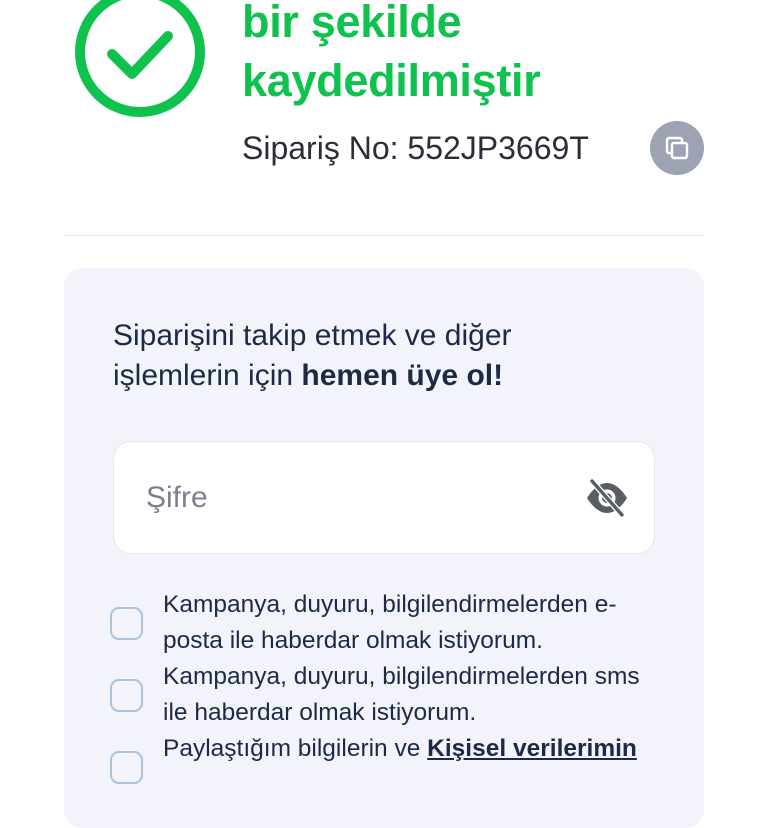 The width and height of the screenshot is (768, 828). What do you see at coordinates (325, 147) in the screenshot?
I see `order-number-label: Sipariş No:` at bounding box center [325, 147].